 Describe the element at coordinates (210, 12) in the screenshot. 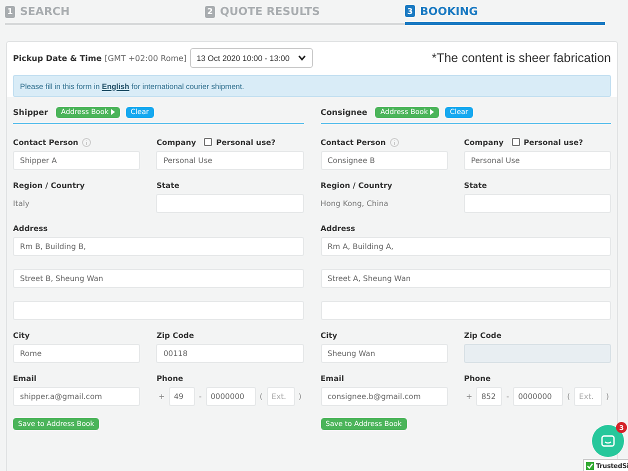

I see `step-number-badge: 2` at that location.